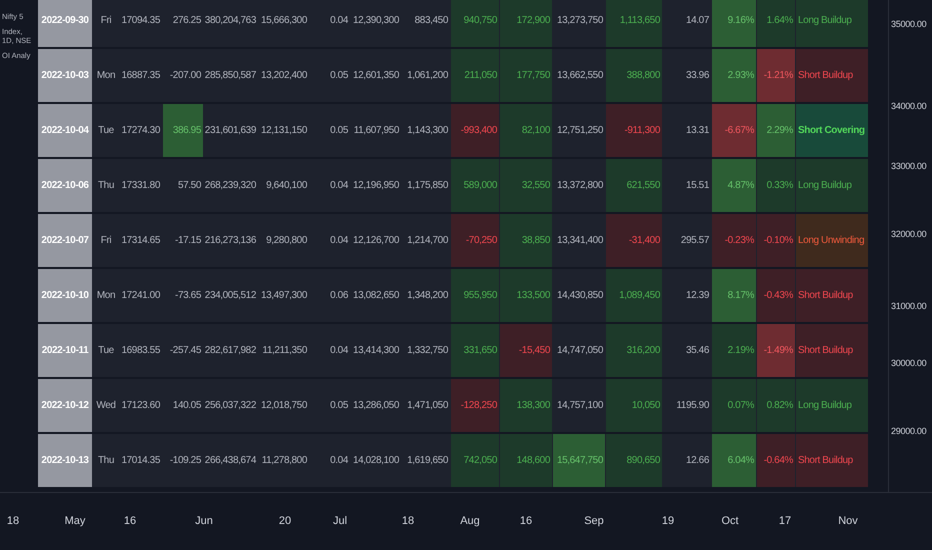 The width and height of the screenshot is (932, 550). What do you see at coordinates (187, 21) in the screenshot?
I see `table-cell-text: 276.25` at bounding box center [187, 21].